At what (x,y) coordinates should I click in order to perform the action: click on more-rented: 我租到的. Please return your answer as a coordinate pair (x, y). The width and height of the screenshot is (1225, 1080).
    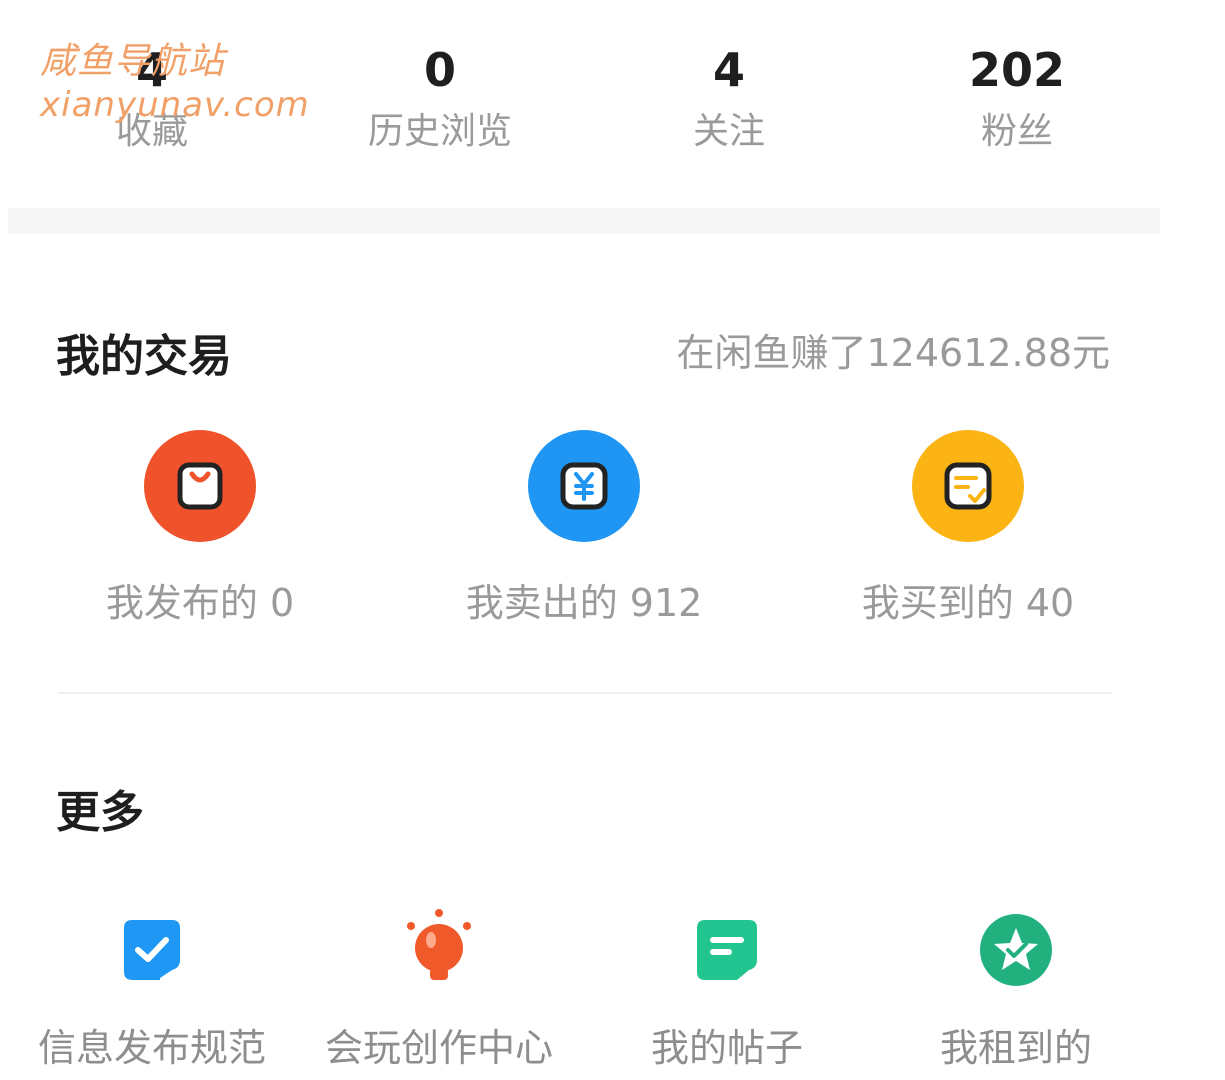
    Looking at the image, I should click on (1016, 988).